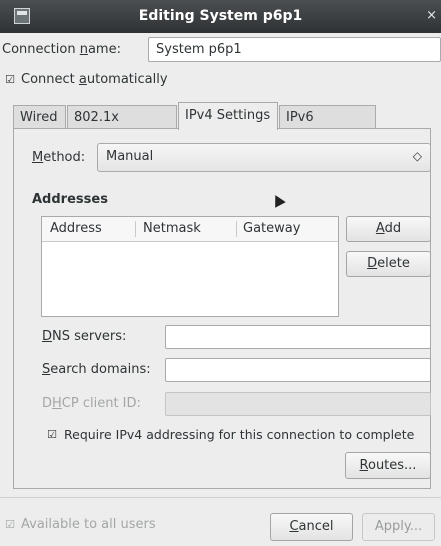  What do you see at coordinates (76, 228) in the screenshot?
I see `column-header-address: Address` at bounding box center [76, 228].